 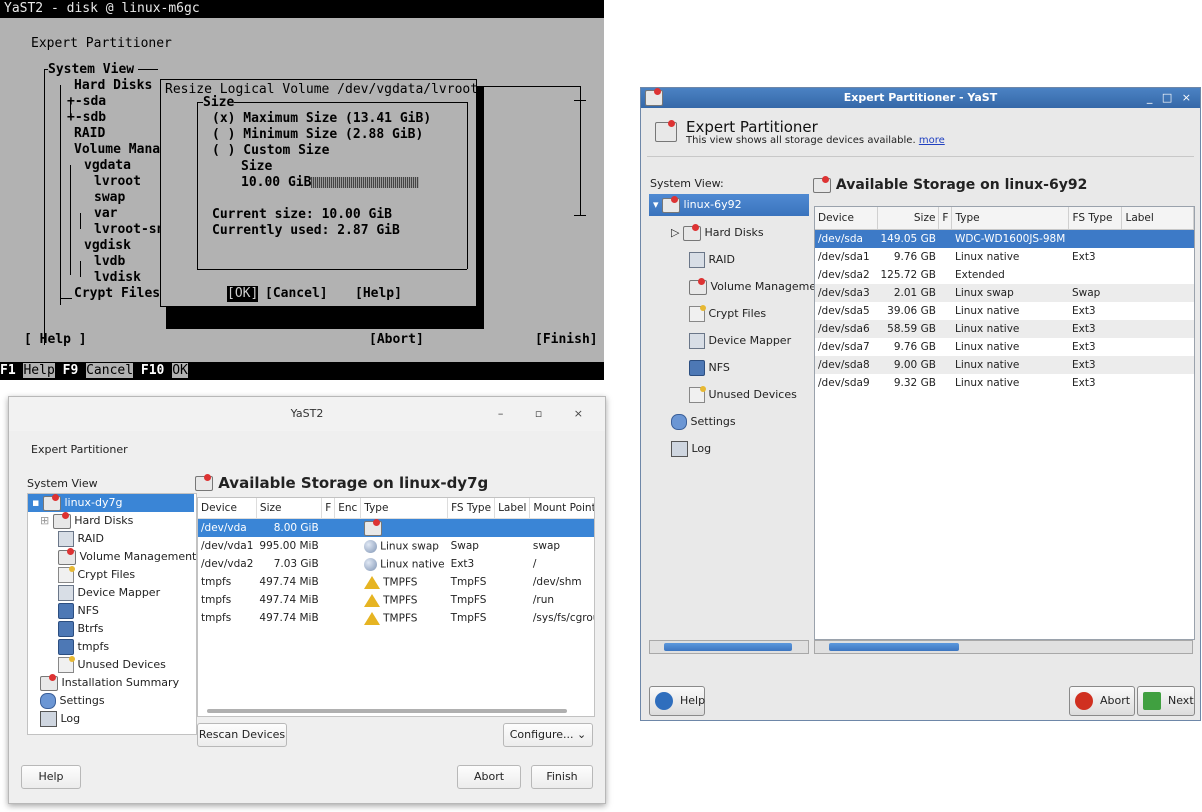 What do you see at coordinates (396, 546) in the screenshot?
I see `table-row: /dev/vda1 995.00 MiB Linux swap Swap swap` at bounding box center [396, 546].